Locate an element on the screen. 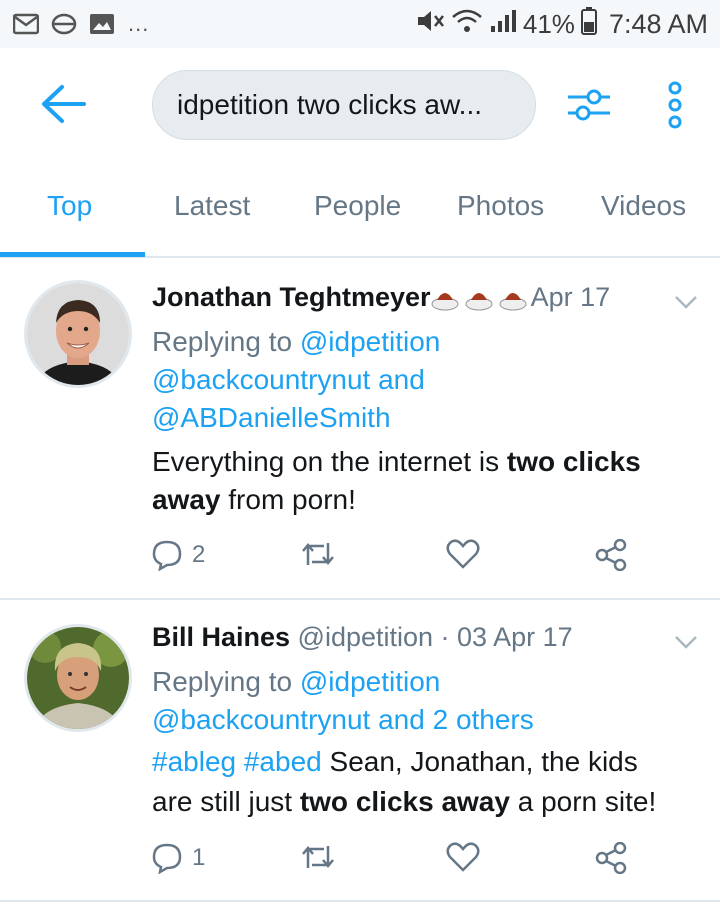 The image size is (720, 903). mute-icon is located at coordinates (430, 24).